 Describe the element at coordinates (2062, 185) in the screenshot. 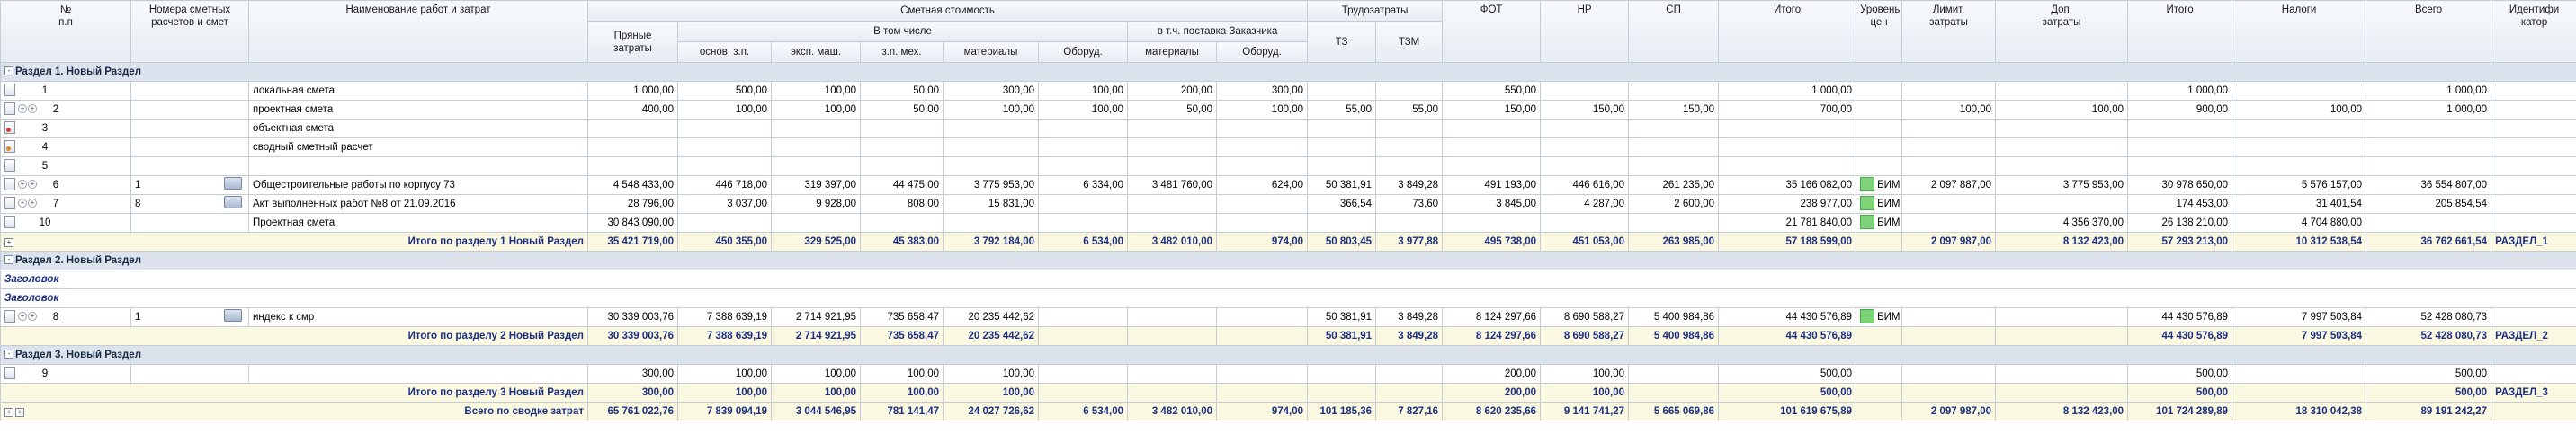

I see `cell-extra: 3 775 953,00` at that location.